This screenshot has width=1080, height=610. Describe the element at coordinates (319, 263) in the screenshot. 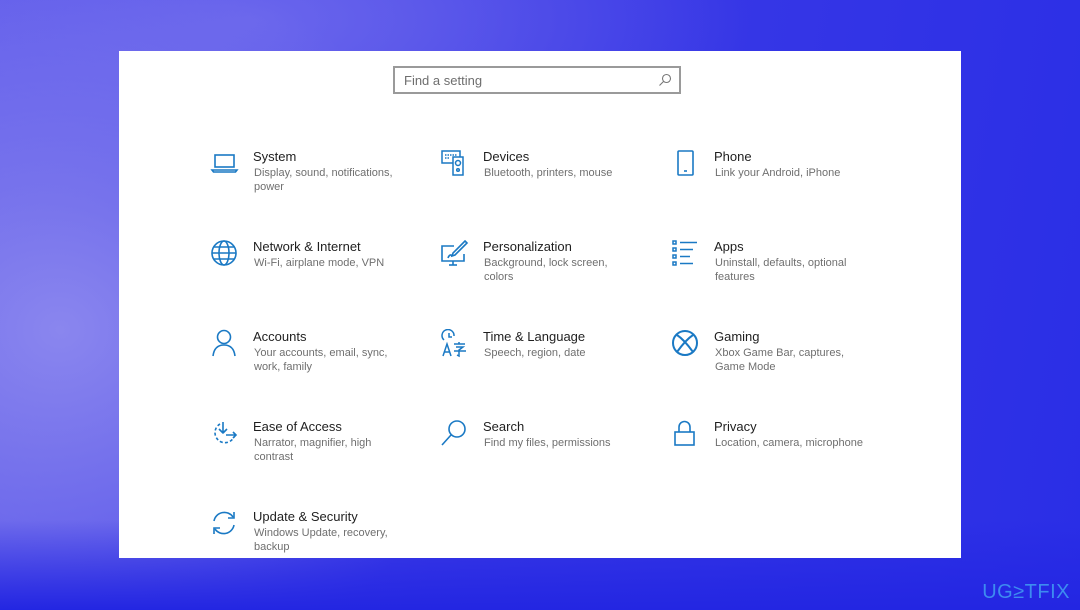

I see `tile-description: Wi-Fi, airplane mode, VPN` at that location.